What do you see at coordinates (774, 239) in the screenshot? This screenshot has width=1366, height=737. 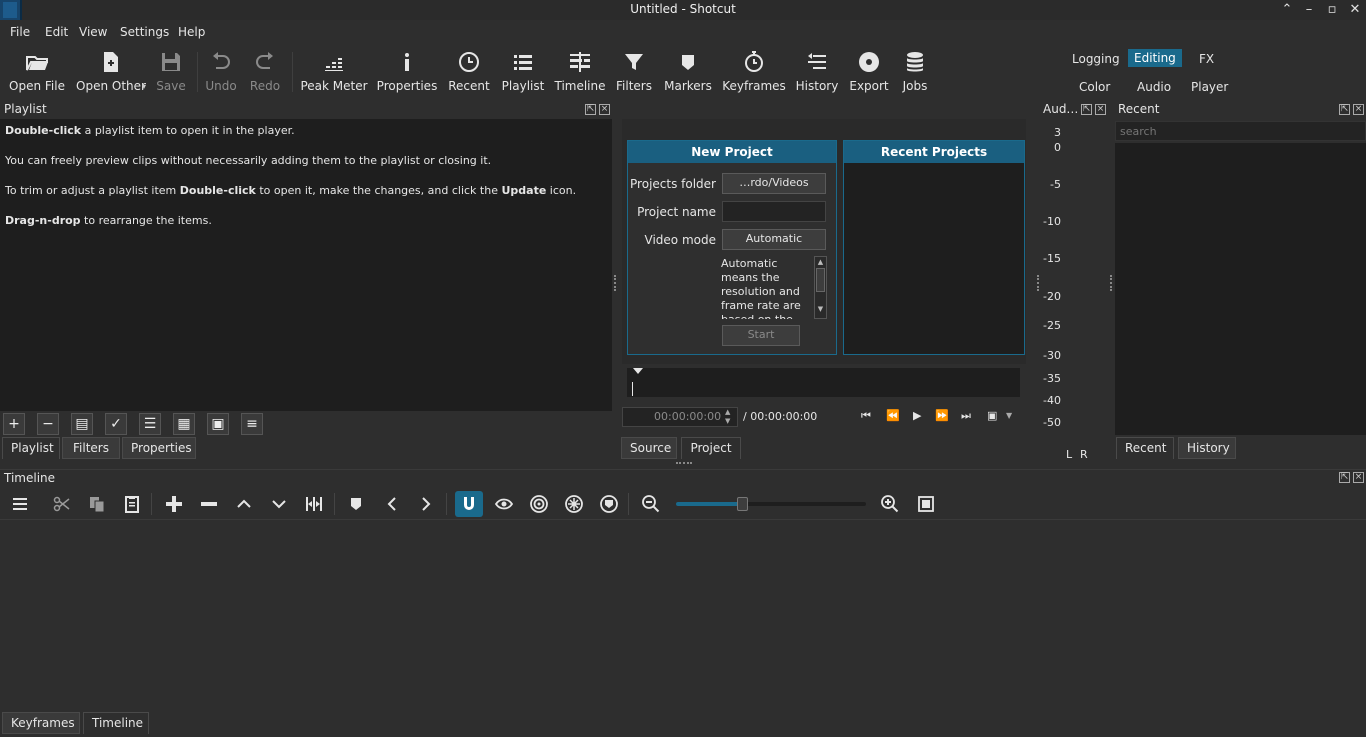 I see `video-mode-dropdown: Automatic` at bounding box center [774, 239].